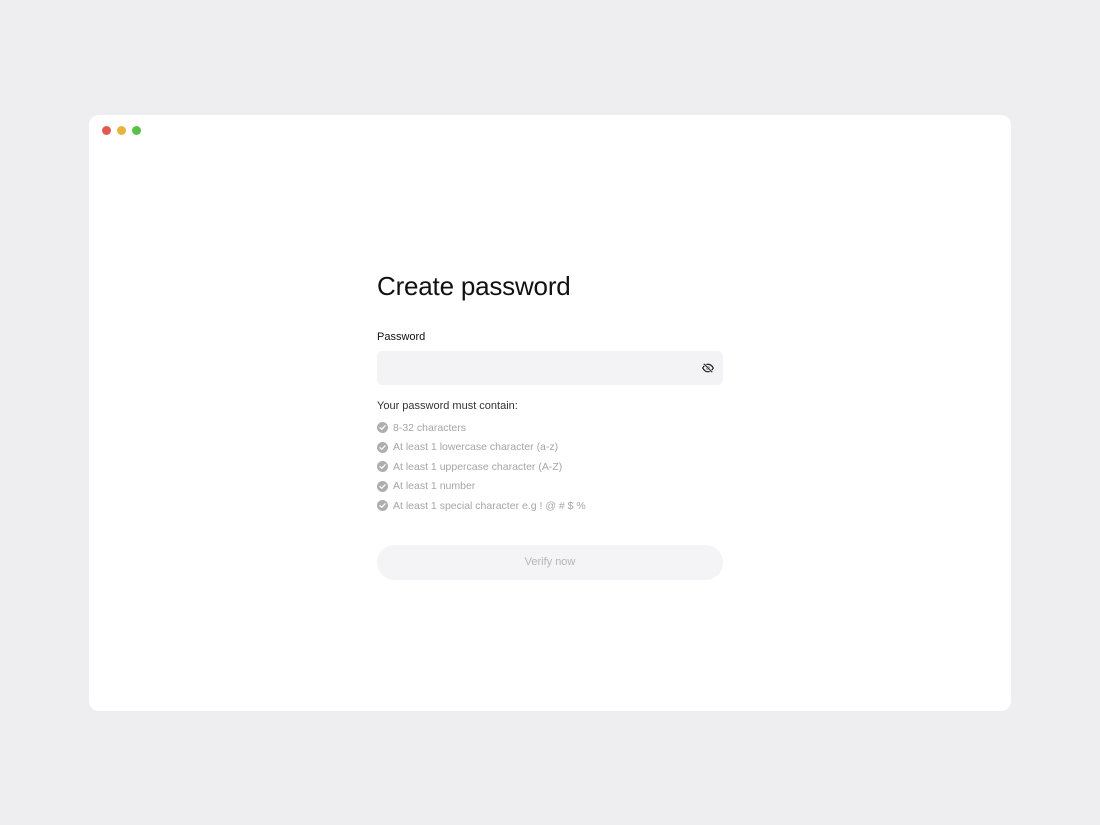  What do you see at coordinates (447, 406) in the screenshot?
I see `requirements-title: Your password must contain:` at bounding box center [447, 406].